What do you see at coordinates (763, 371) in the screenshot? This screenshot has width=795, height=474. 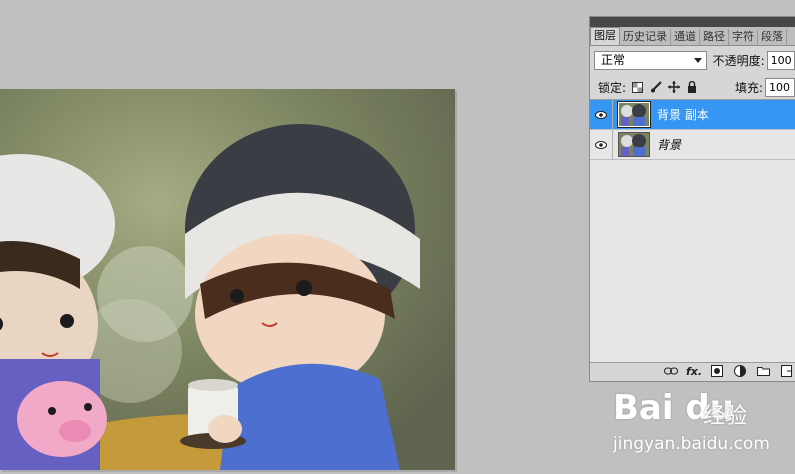 I see `folder-icon` at bounding box center [763, 371].